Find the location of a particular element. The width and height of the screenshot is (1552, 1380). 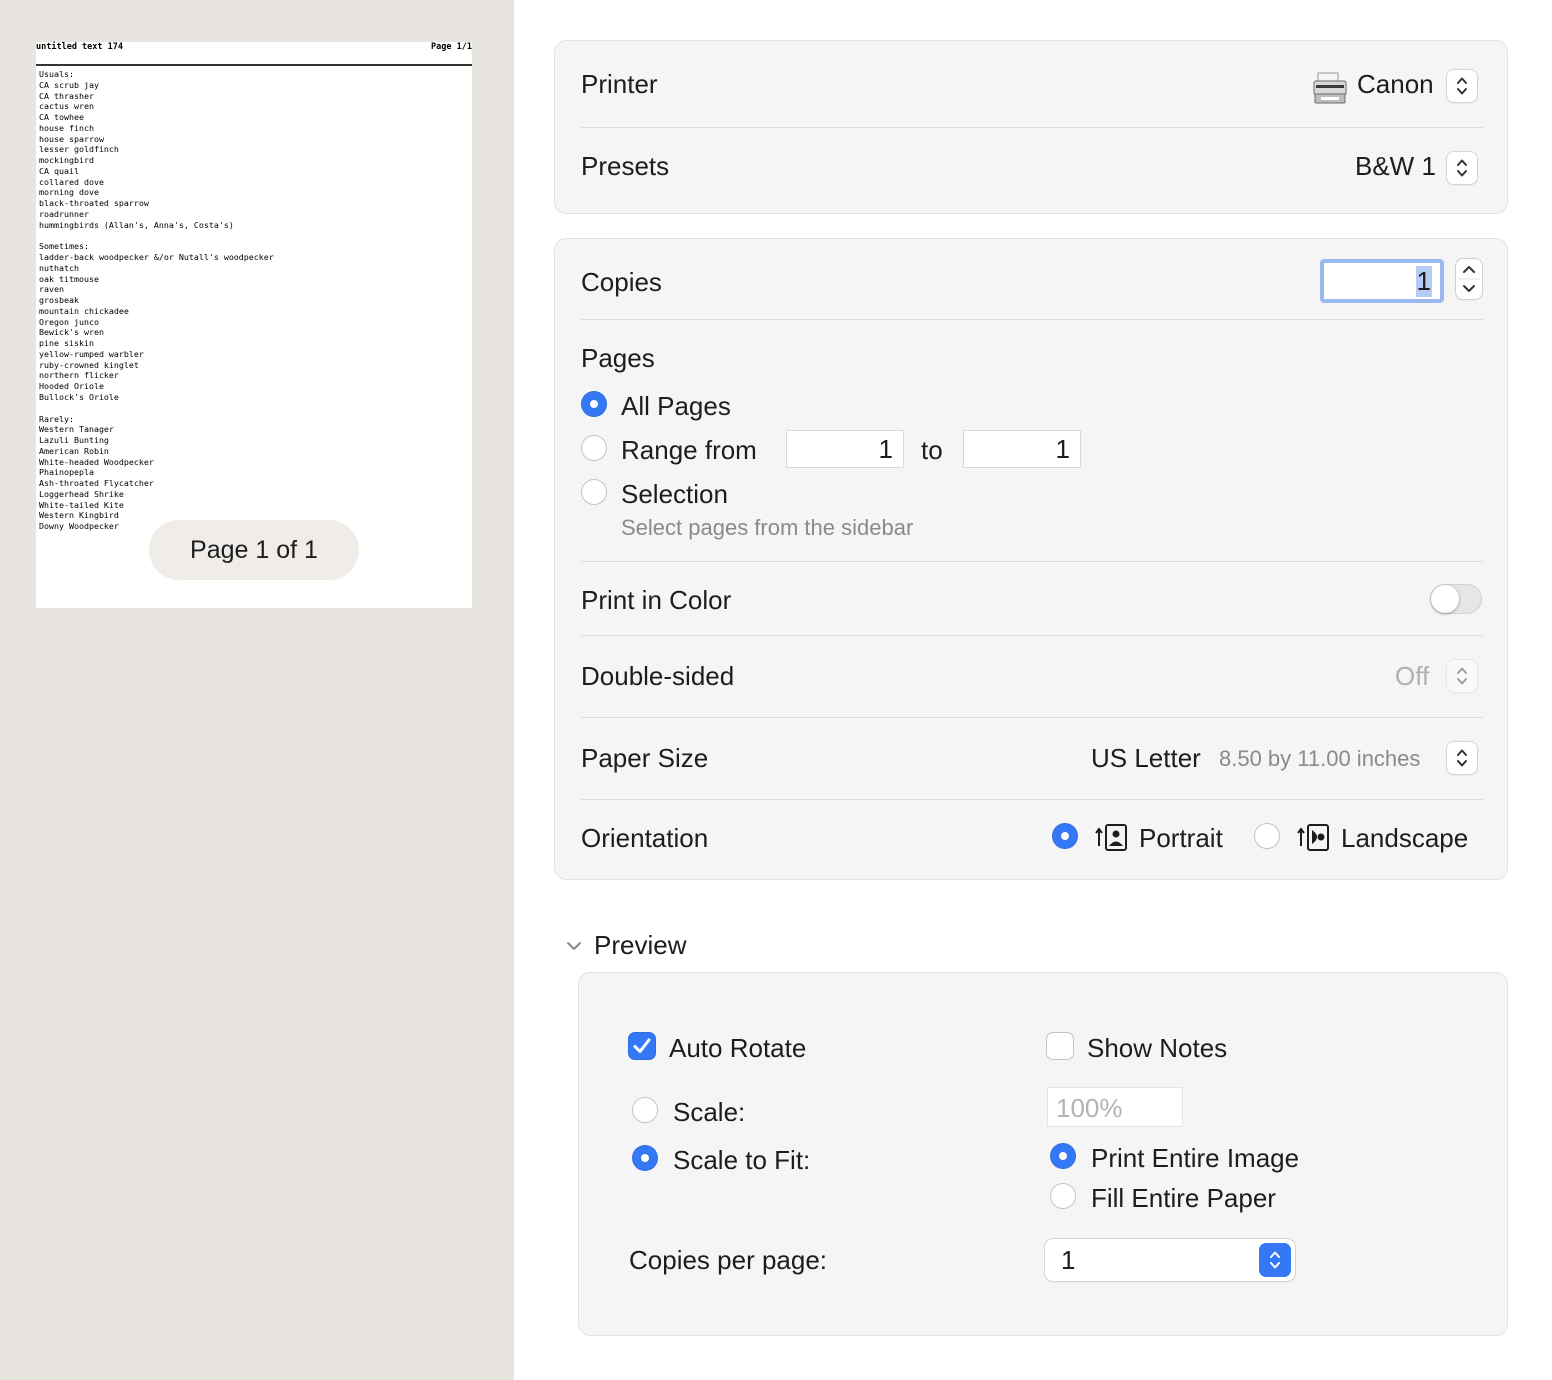

copies-per-page-value: 1 is located at coordinates (1068, 1260).